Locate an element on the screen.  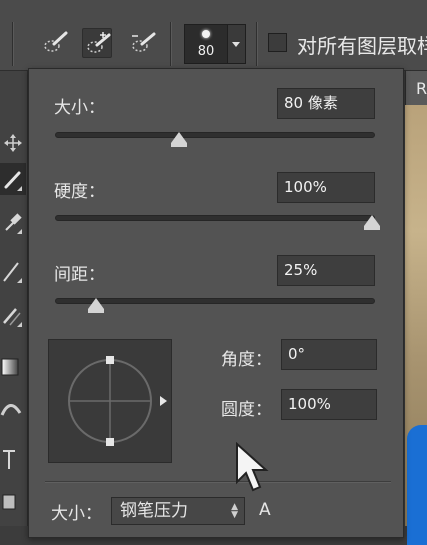
subtract-from-selection-mode-button is located at coordinates (143, 43).